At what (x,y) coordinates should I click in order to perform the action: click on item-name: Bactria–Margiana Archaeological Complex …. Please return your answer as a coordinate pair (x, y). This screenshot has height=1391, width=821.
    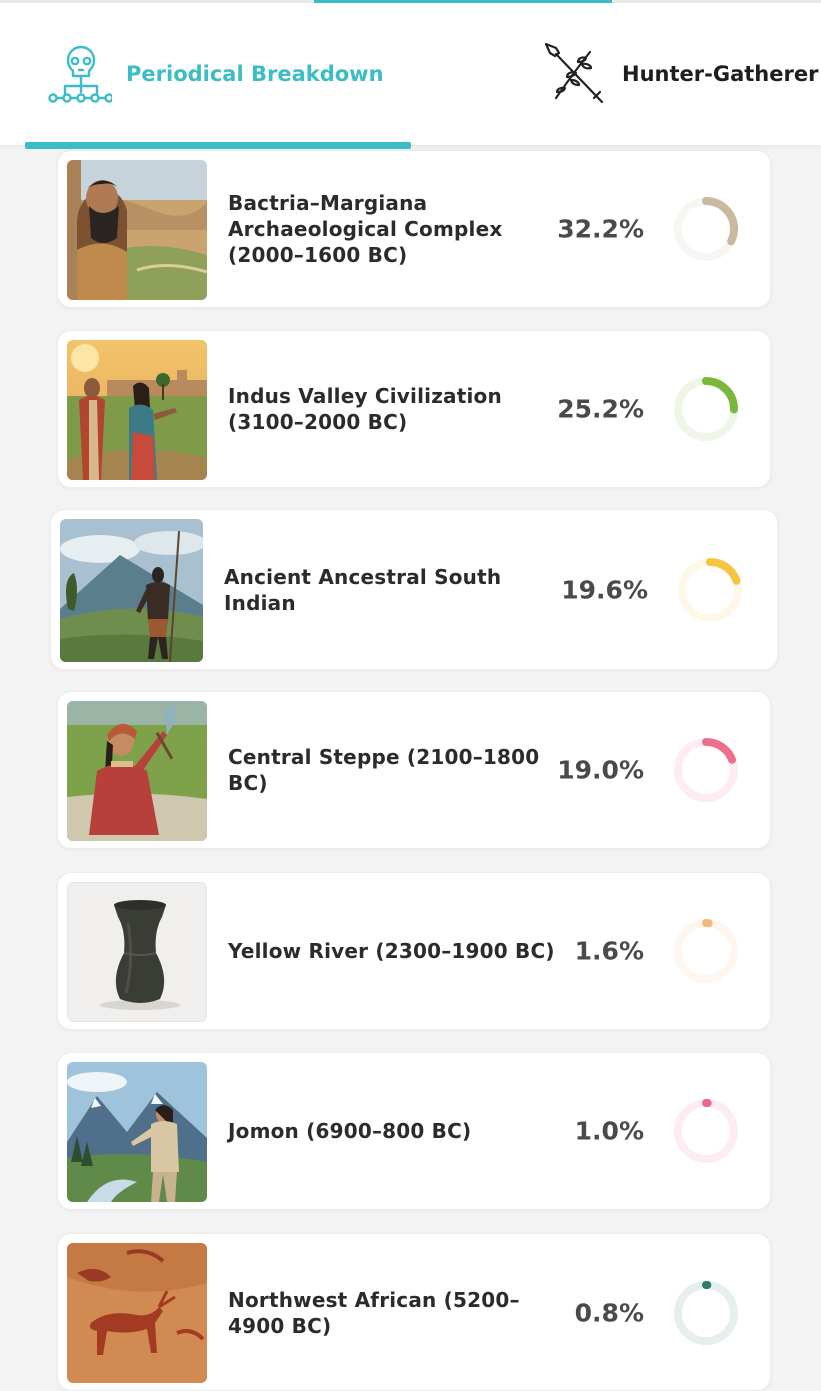
    Looking at the image, I should click on (365, 229).